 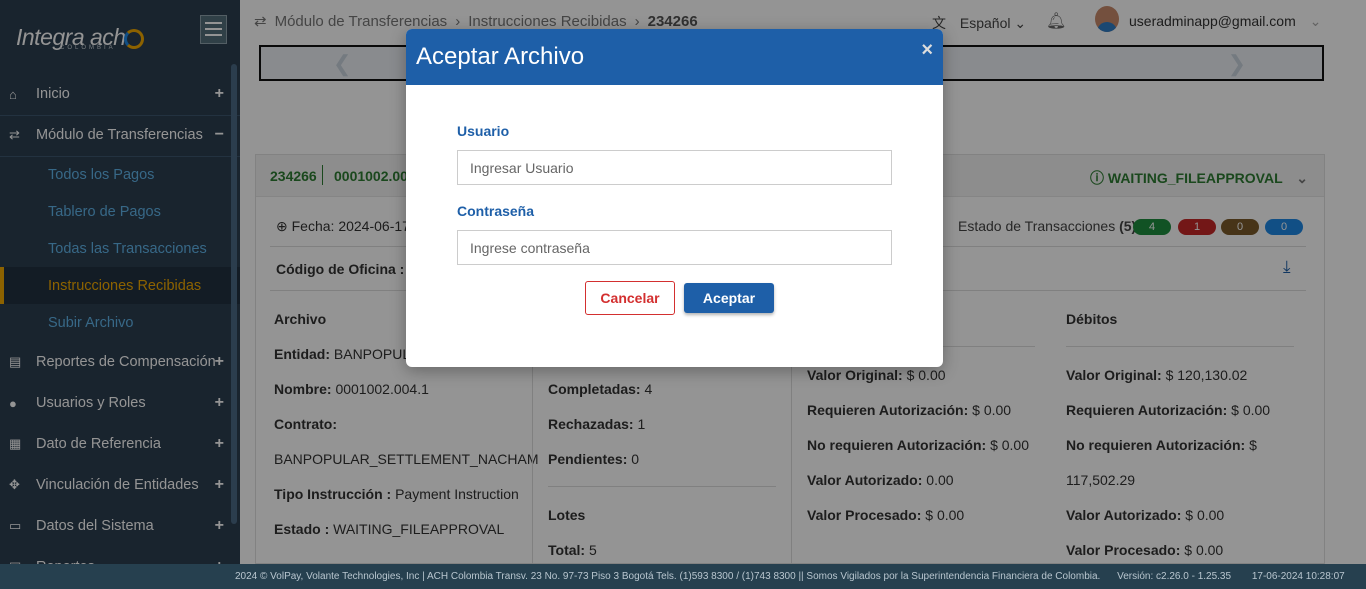 What do you see at coordinates (729, 298) in the screenshot?
I see `accept-button: Aceptar` at bounding box center [729, 298].